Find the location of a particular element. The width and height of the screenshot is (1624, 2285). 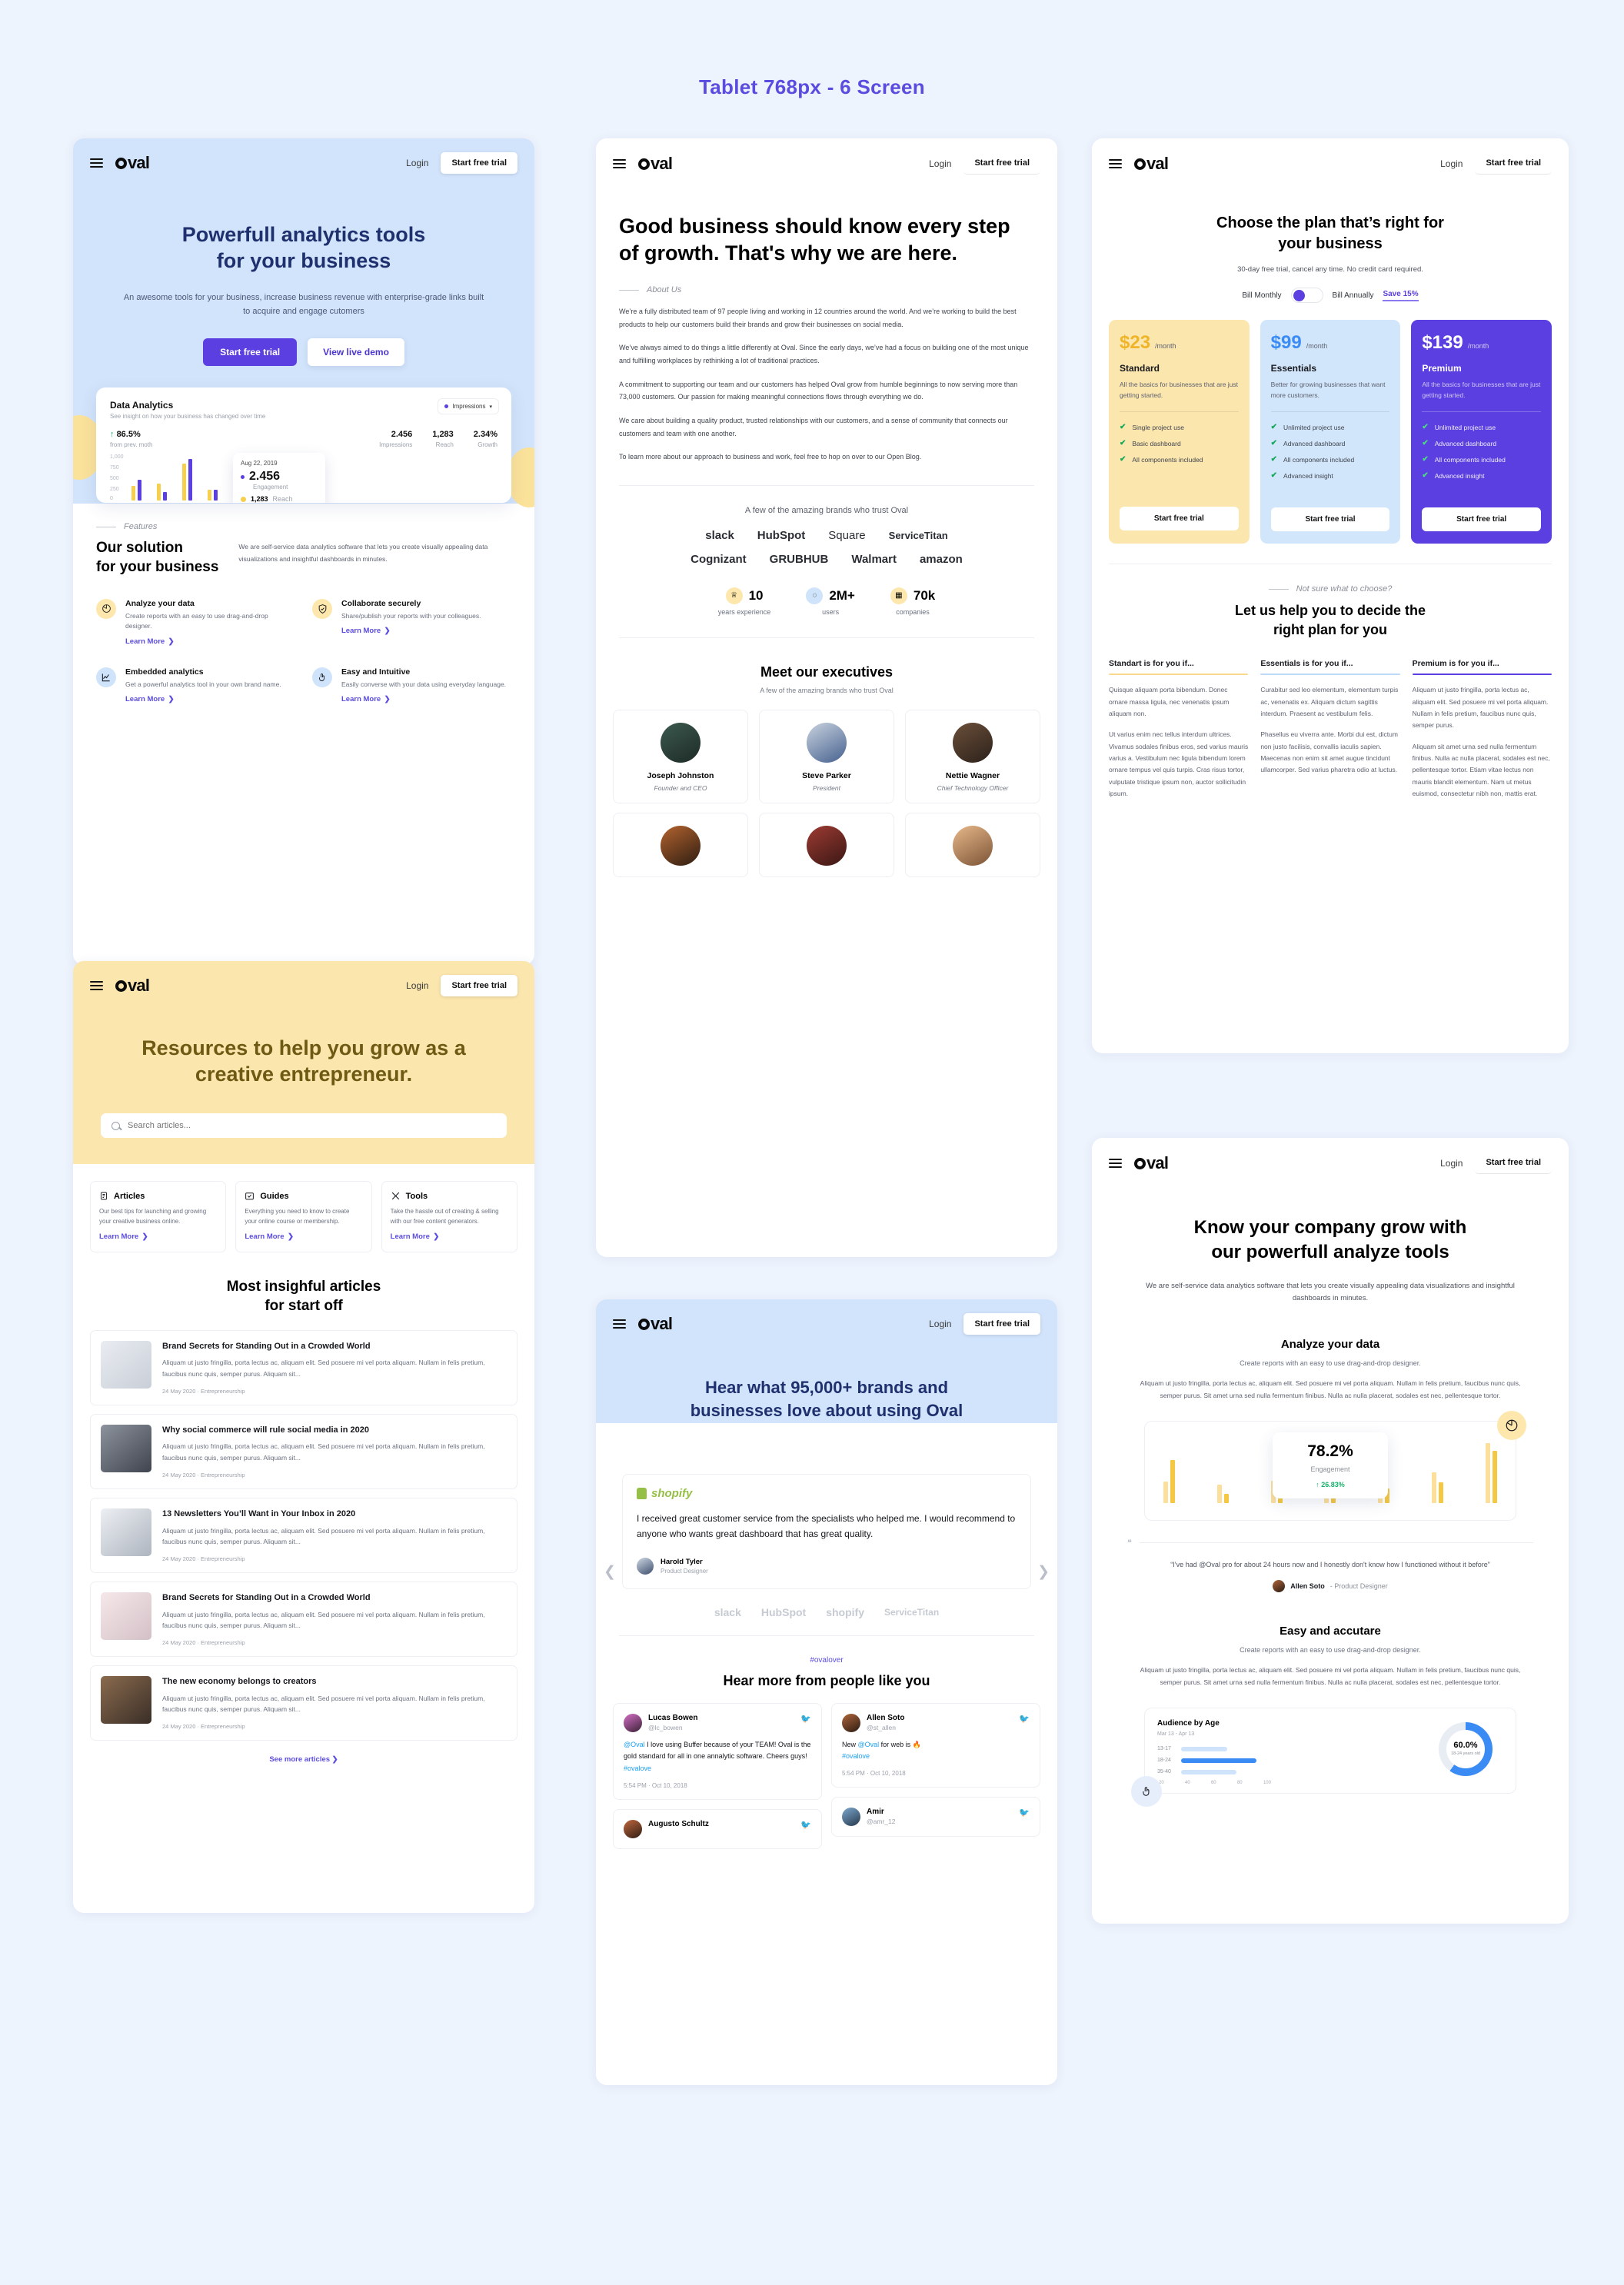

carousel-prev-button: ❮ is located at coordinates (610, 1572).